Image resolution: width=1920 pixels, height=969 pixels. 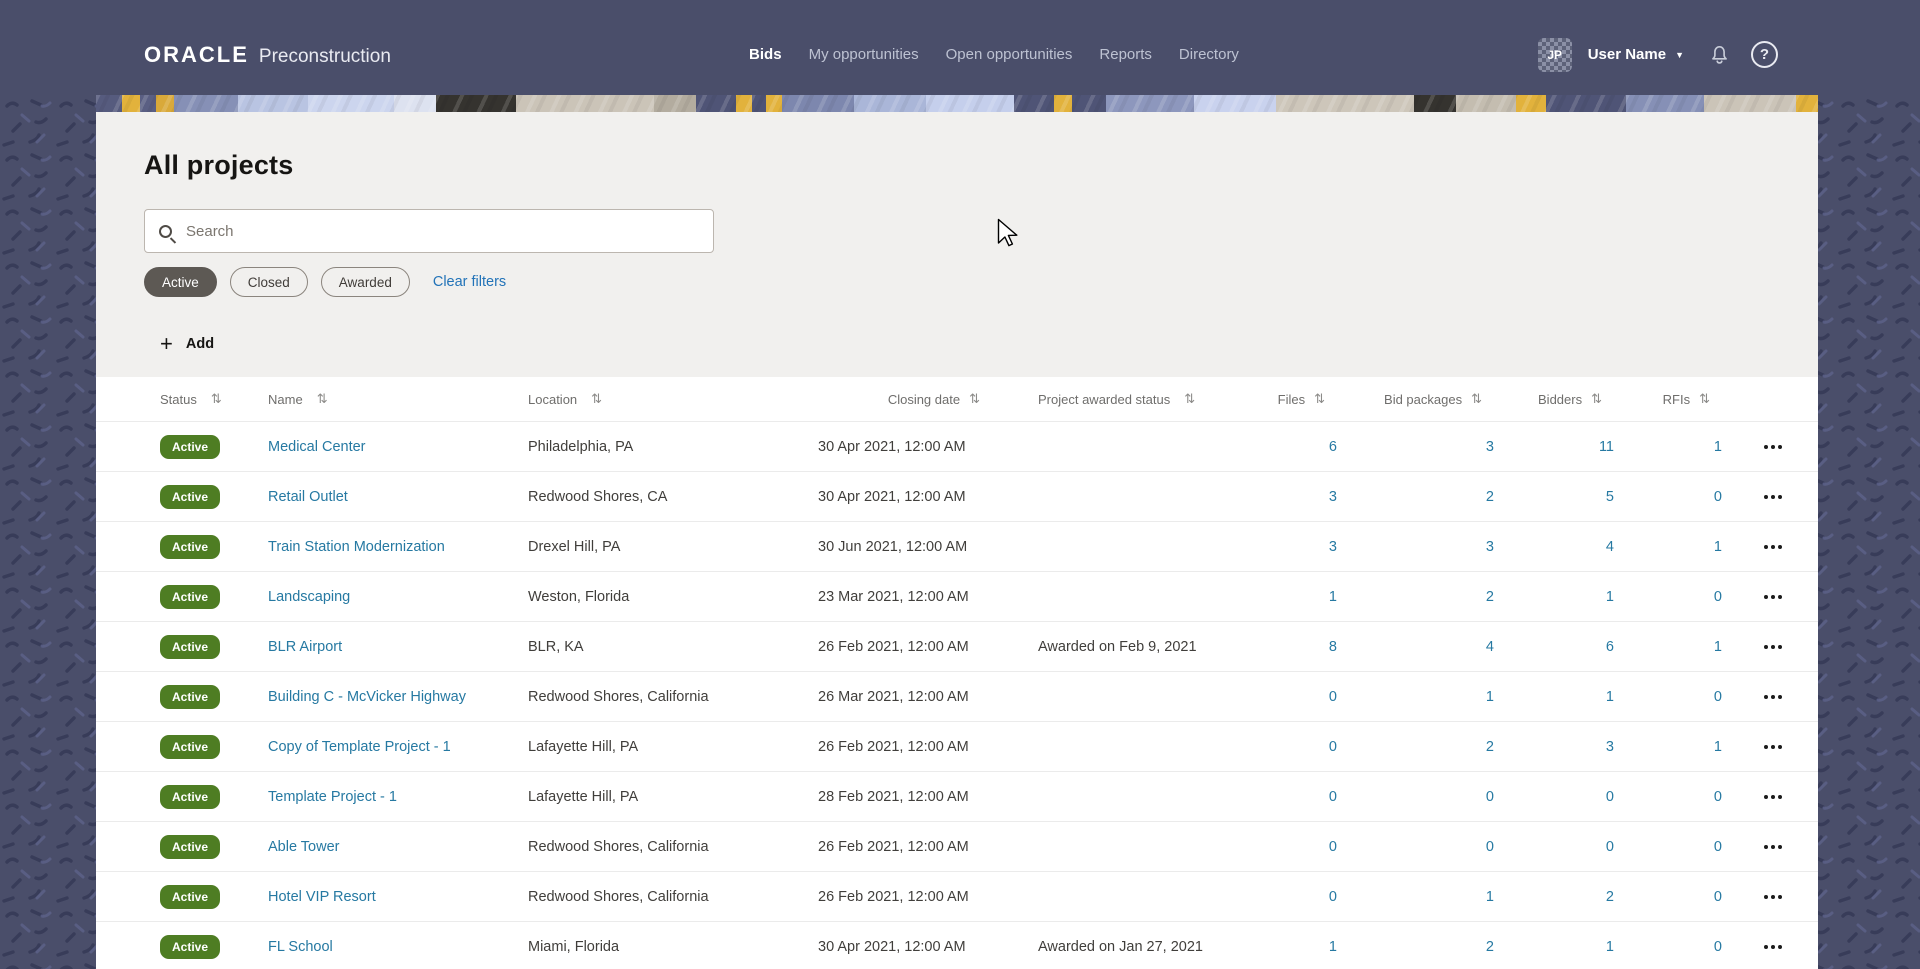 I want to click on clear-filters-link: Clear filters, so click(x=469, y=282).